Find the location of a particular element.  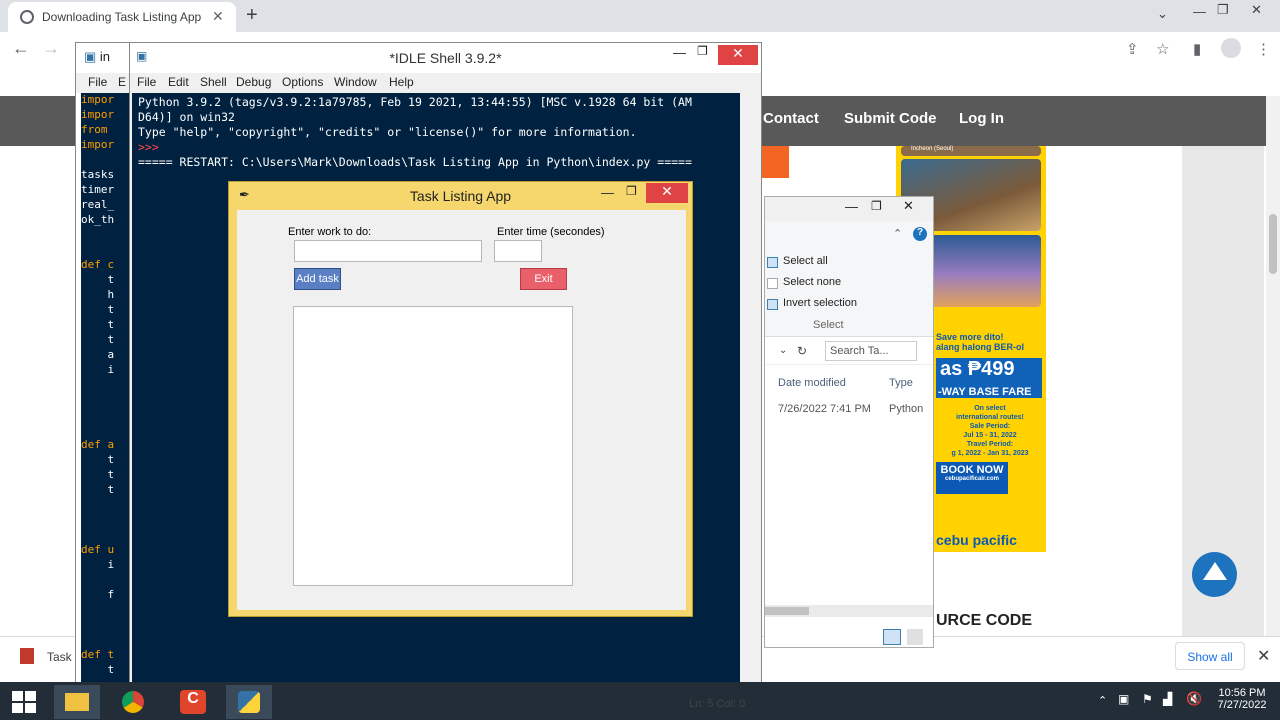

editor-code-line: h is located at coordinates (98, 294).